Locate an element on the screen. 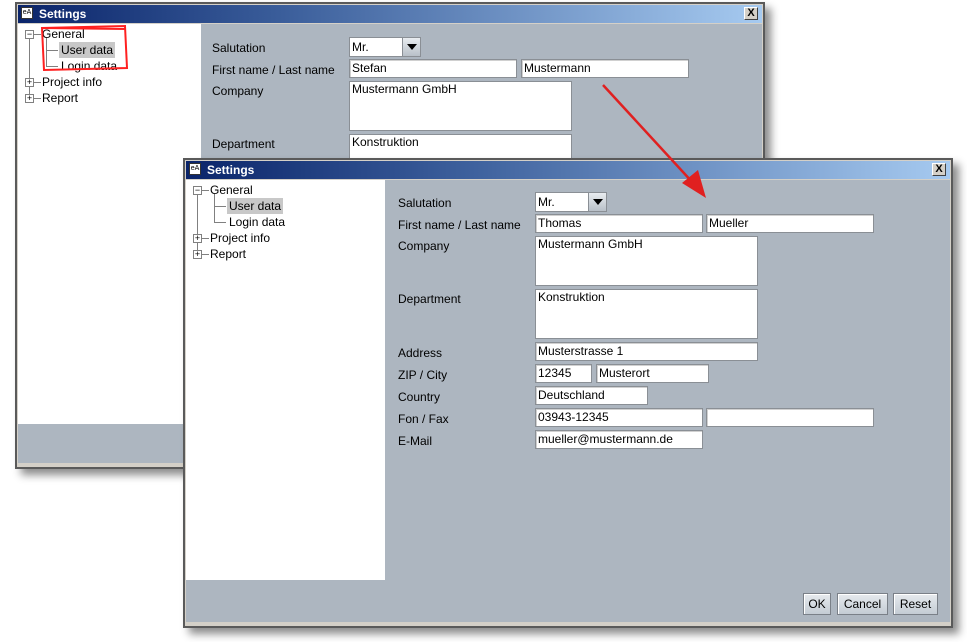  fon-field: 03943-12345 is located at coordinates (619, 417).